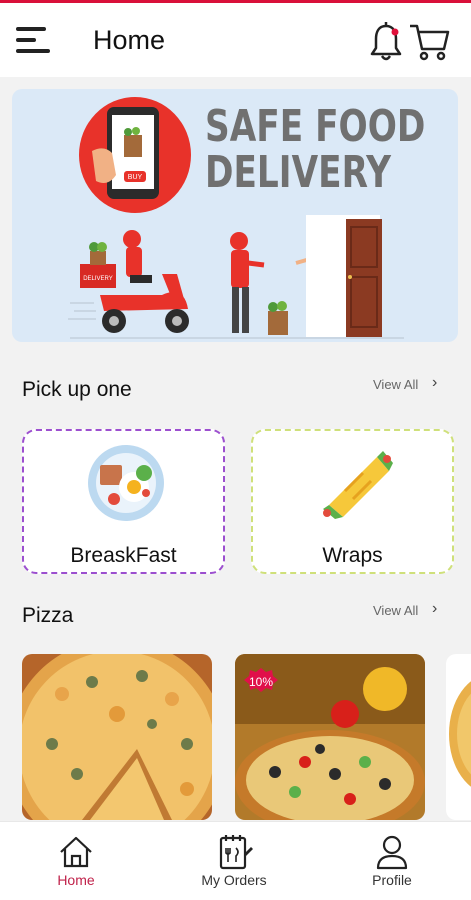  I want to click on svg-text: BUY, so click(135, 177).